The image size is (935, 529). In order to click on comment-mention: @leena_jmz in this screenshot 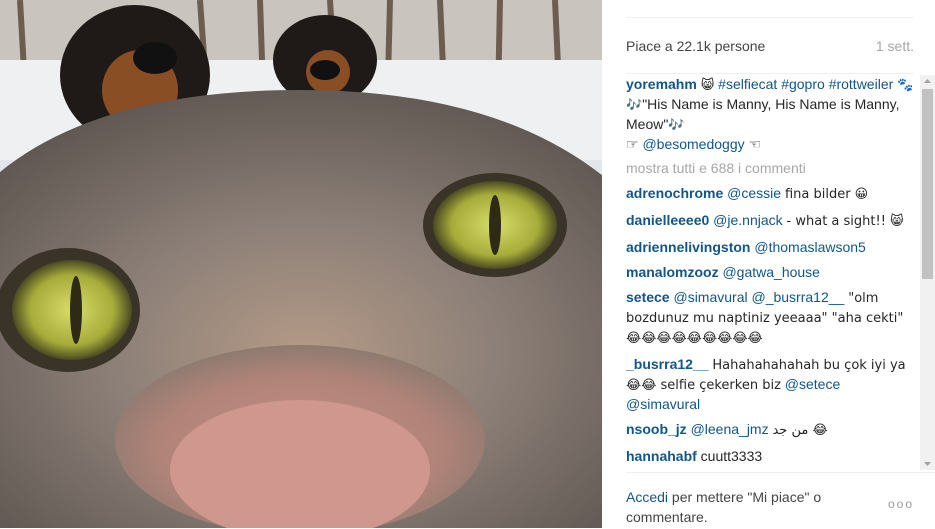, I will do `click(730, 429)`.